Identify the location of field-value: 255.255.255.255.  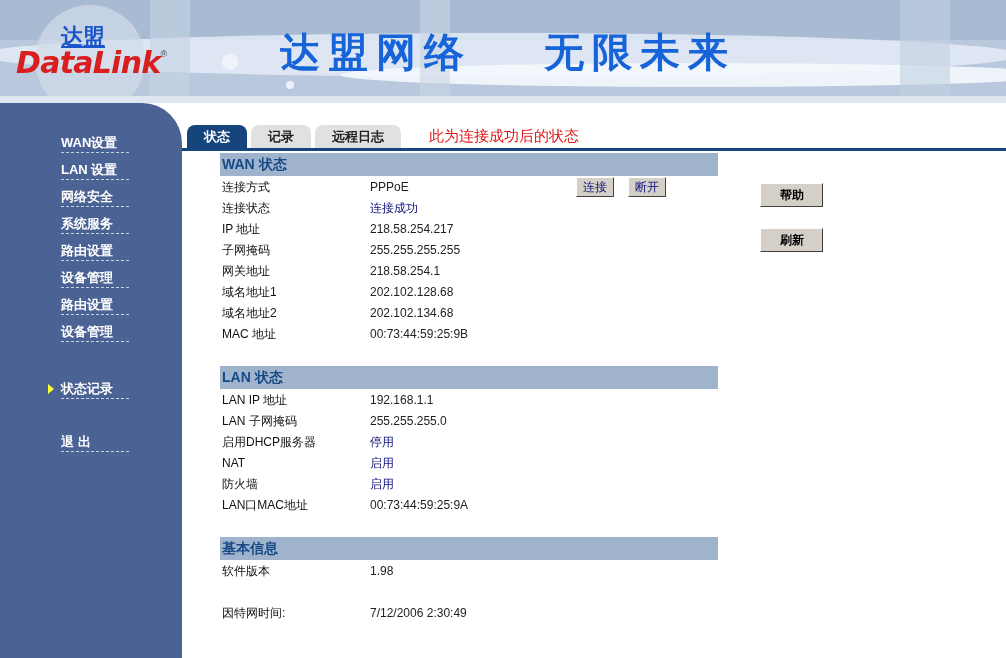
(415, 250).